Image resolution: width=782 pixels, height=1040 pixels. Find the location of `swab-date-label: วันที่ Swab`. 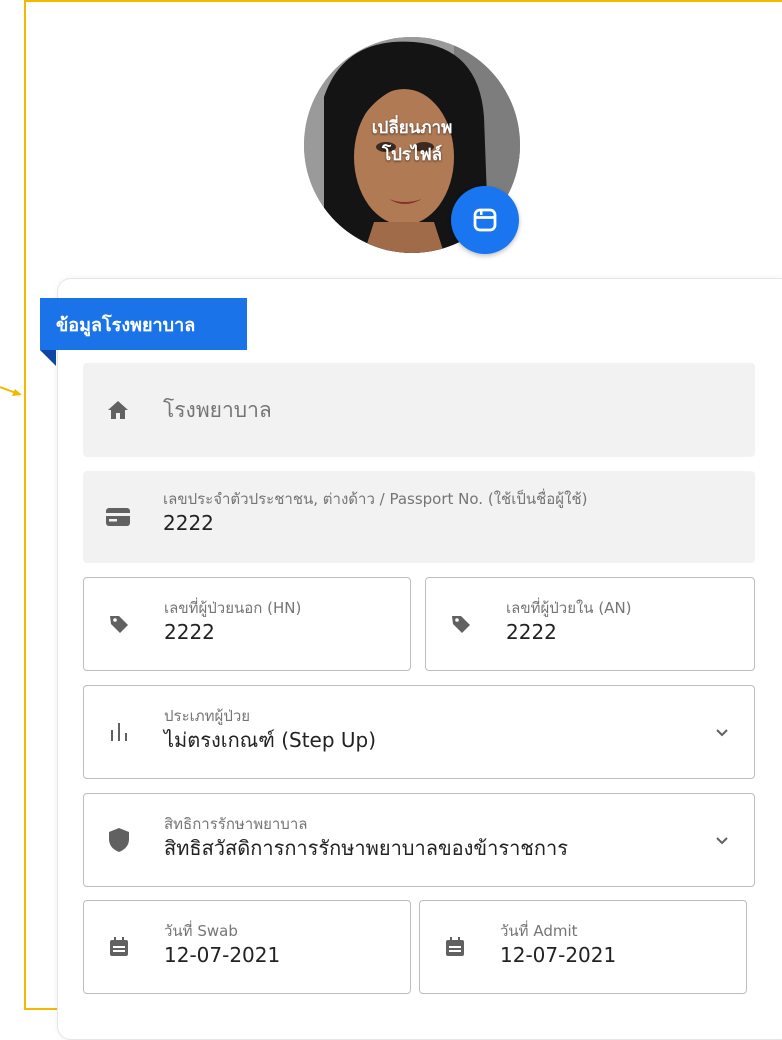

swab-date-label: วันที่ Swab is located at coordinates (201, 931).